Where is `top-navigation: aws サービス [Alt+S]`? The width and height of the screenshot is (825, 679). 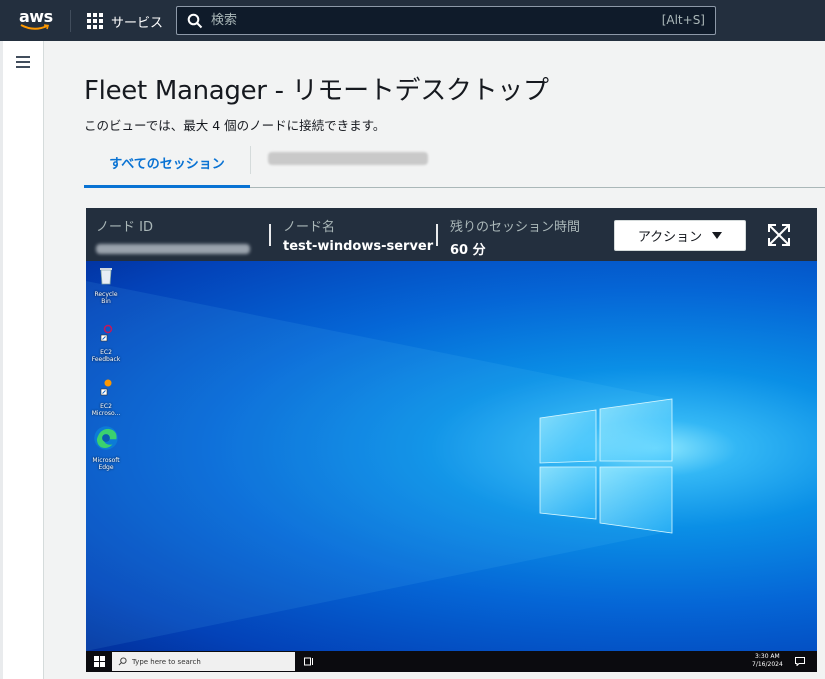 top-navigation: aws サービス [Alt+S] is located at coordinates (412, 20).